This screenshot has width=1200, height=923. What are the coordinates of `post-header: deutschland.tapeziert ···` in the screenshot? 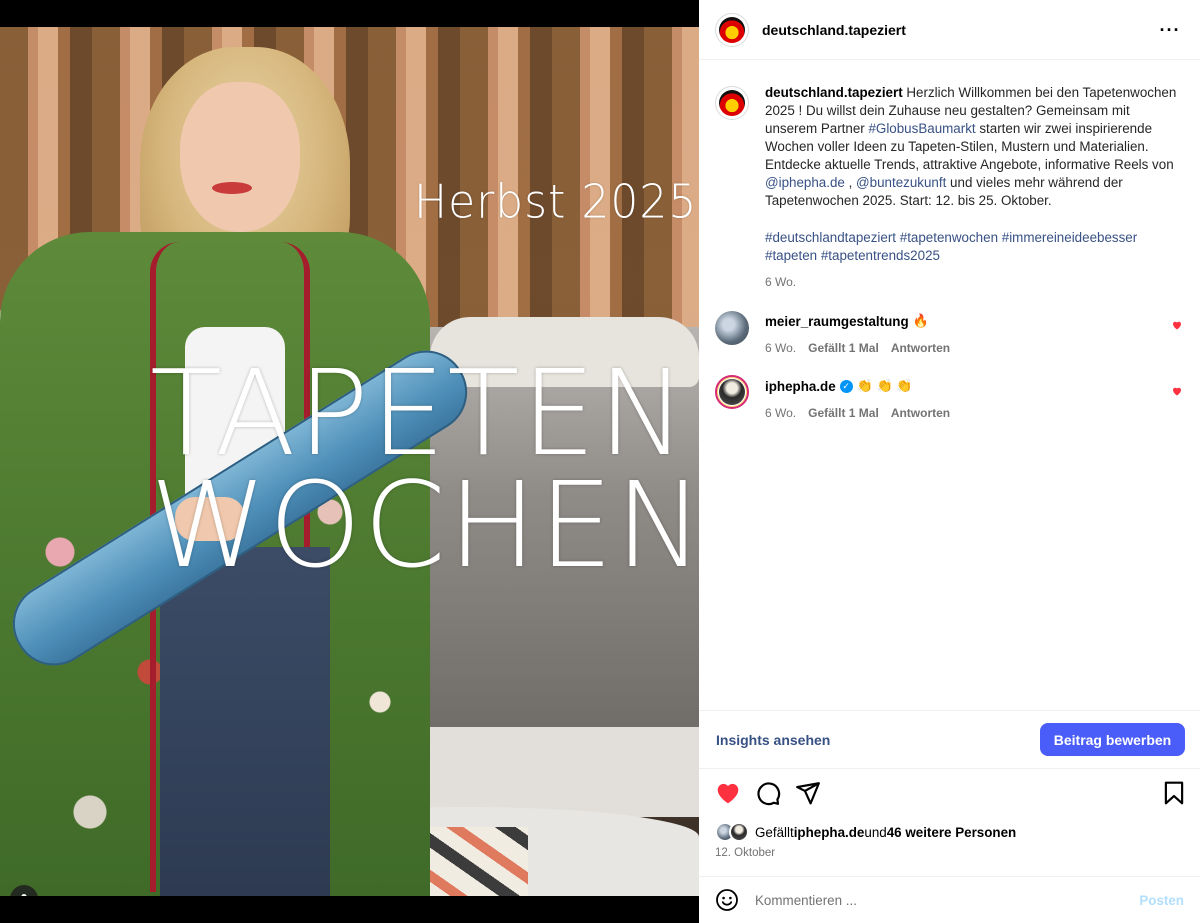 It's located at (949, 30).